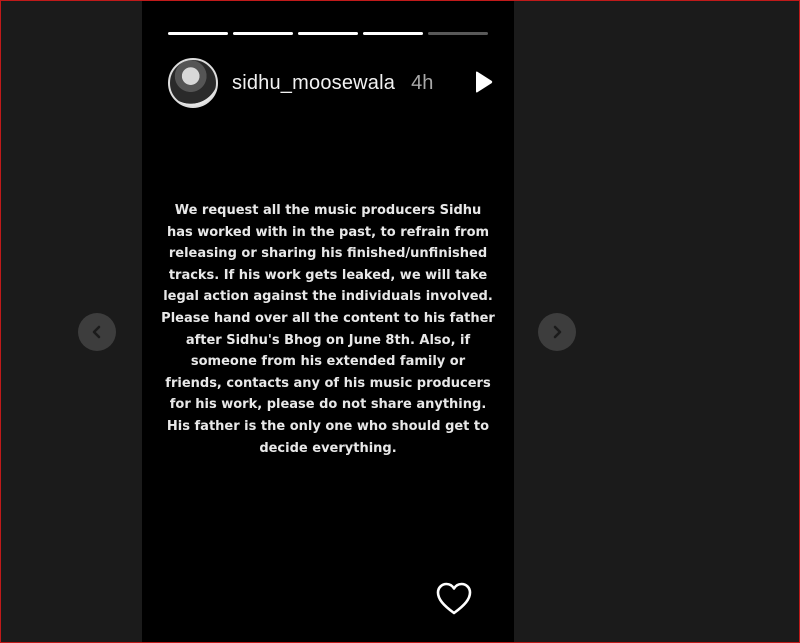 The image size is (800, 643). What do you see at coordinates (193, 83) in the screenshot?
I see `avatar` at bounding box center [193, 83].